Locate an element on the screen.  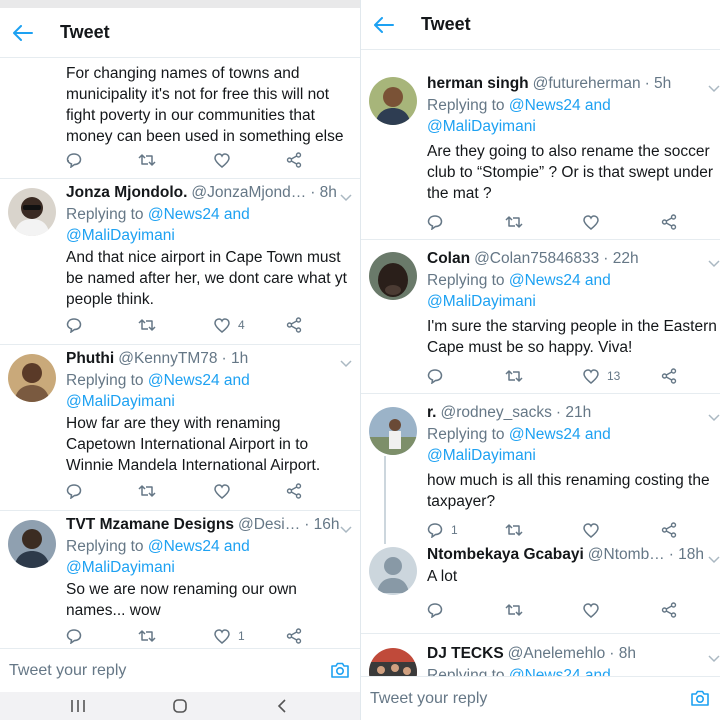
author-name: Jonza Mjondolo. is located at coordinates (126, 193).